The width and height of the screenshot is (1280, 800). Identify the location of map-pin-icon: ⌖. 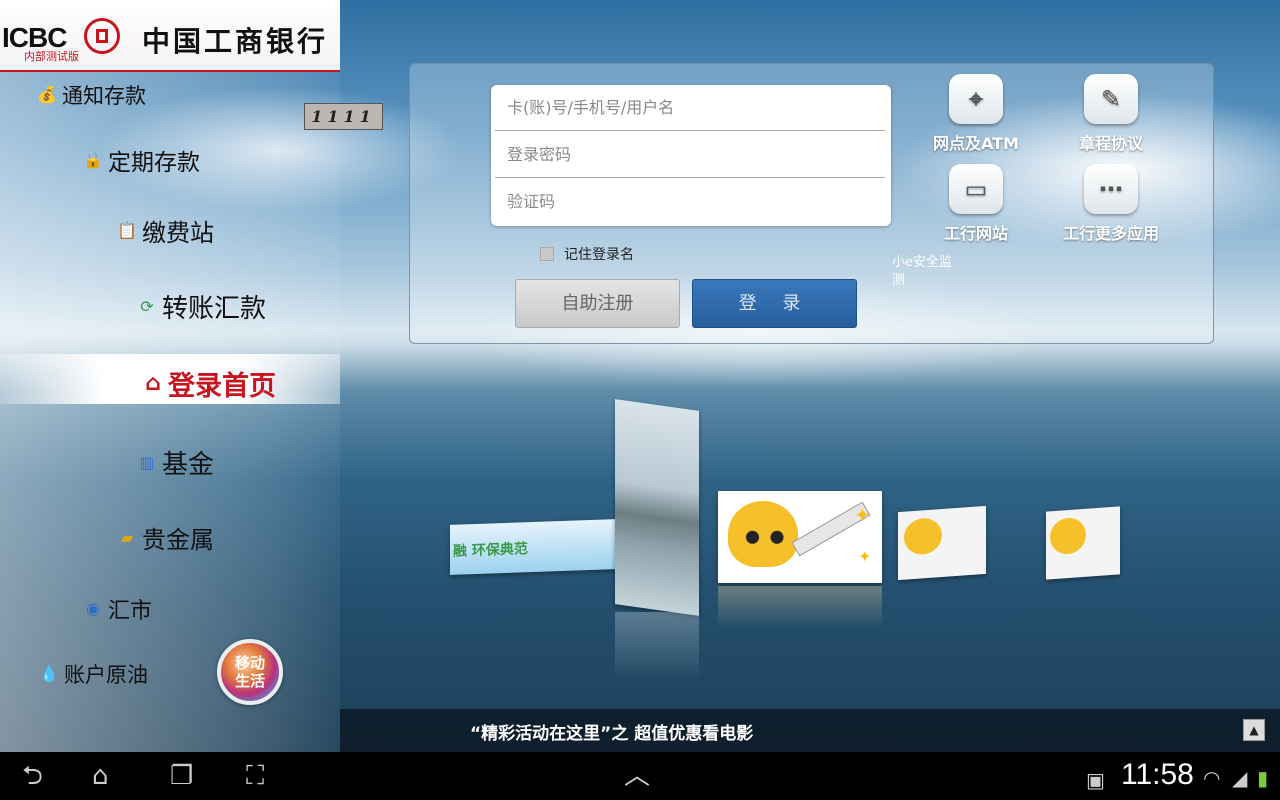
(976, 99).